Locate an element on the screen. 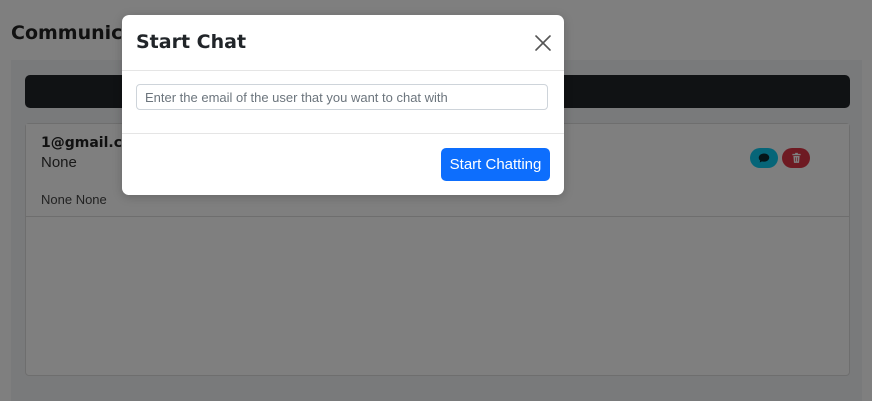 This screenshot has width=872, height=401. modal-body is located at coordinates (343, 102).